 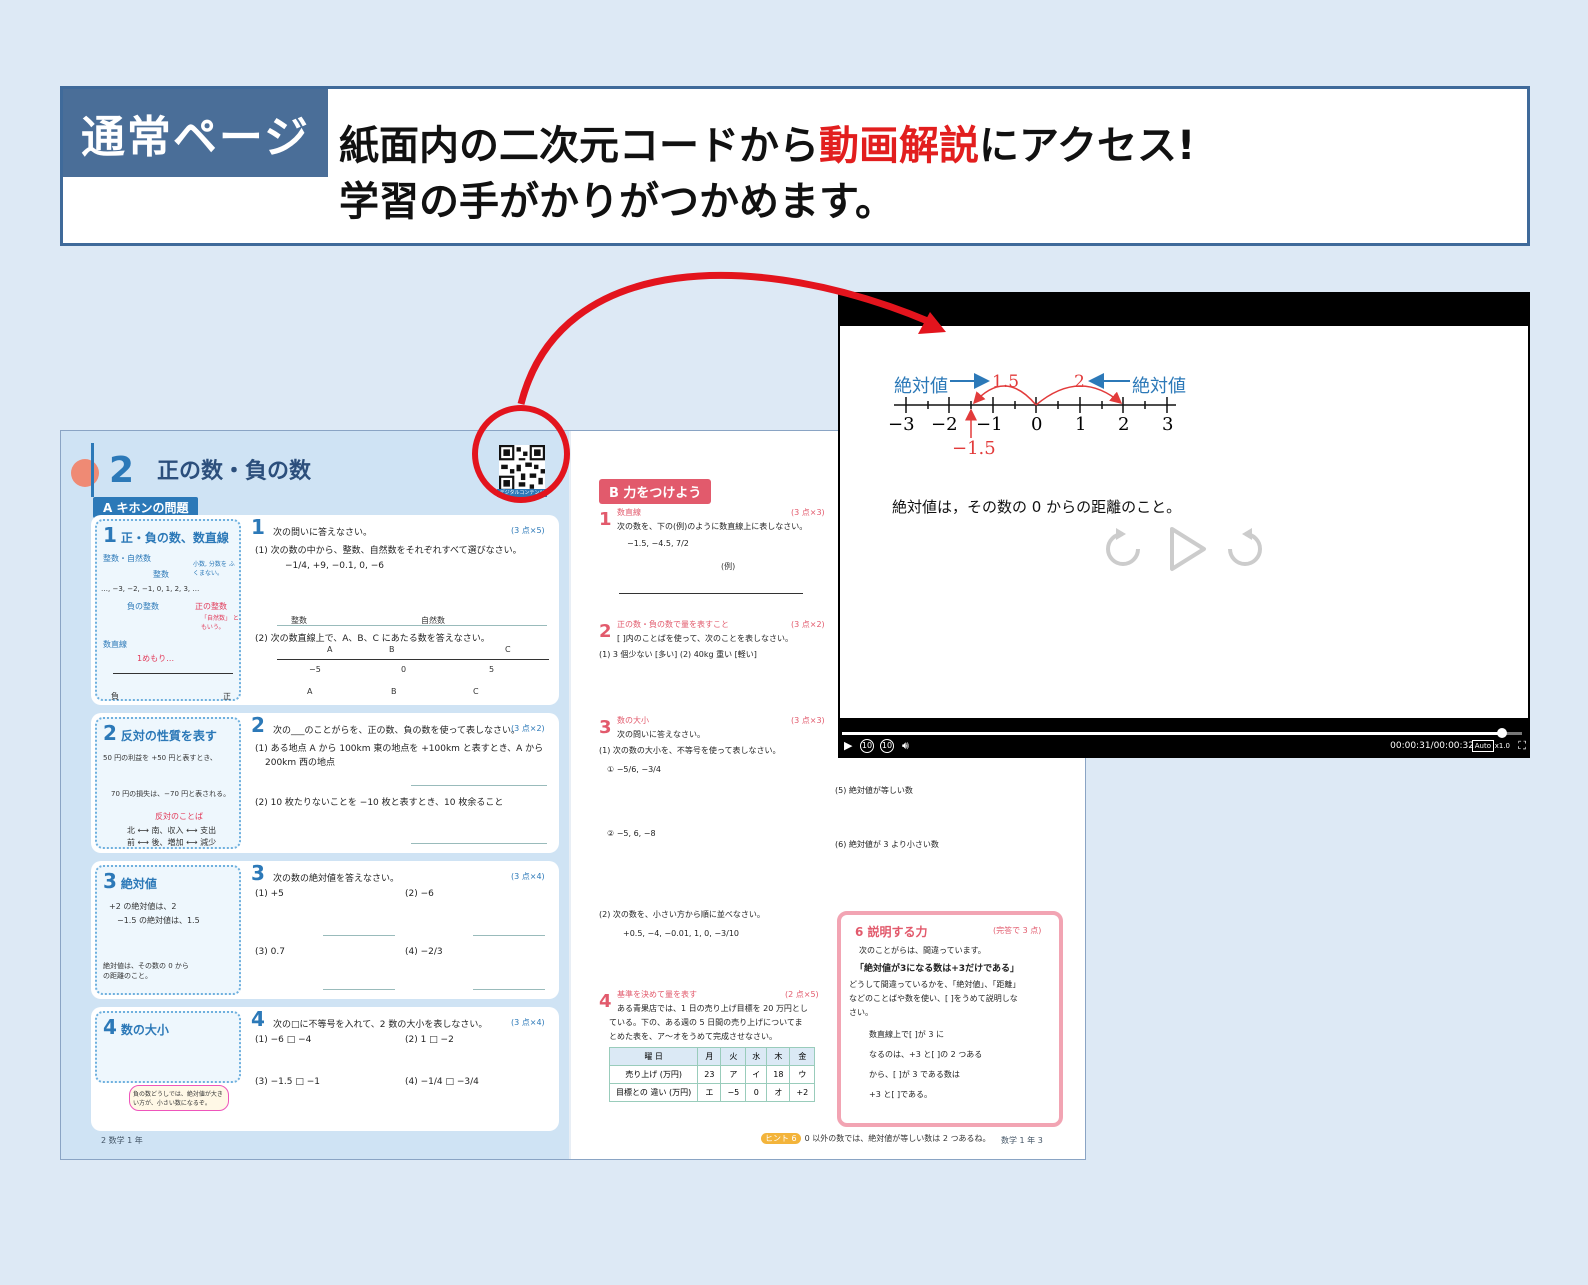 I want to click on question-1-number-line, so click(x=413, y=659).